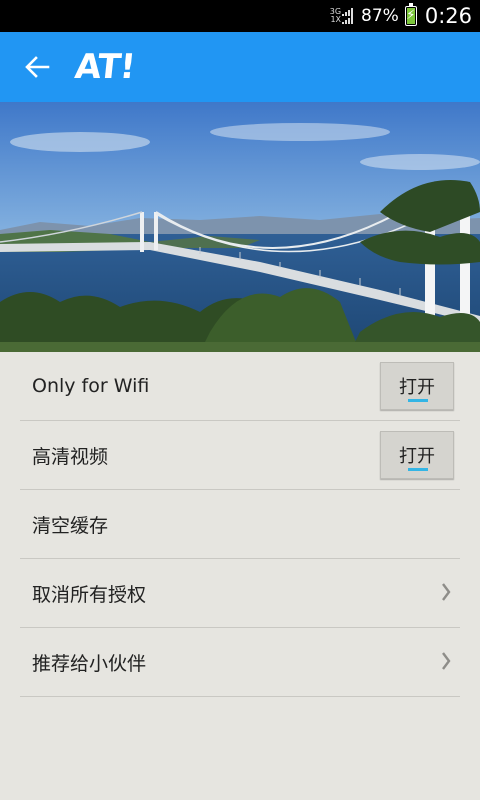  Describe the element at coordinates (240, 662) in the screenshot. I see `settings-item-recommend-friends: 推荐给小伙伴` at that location.